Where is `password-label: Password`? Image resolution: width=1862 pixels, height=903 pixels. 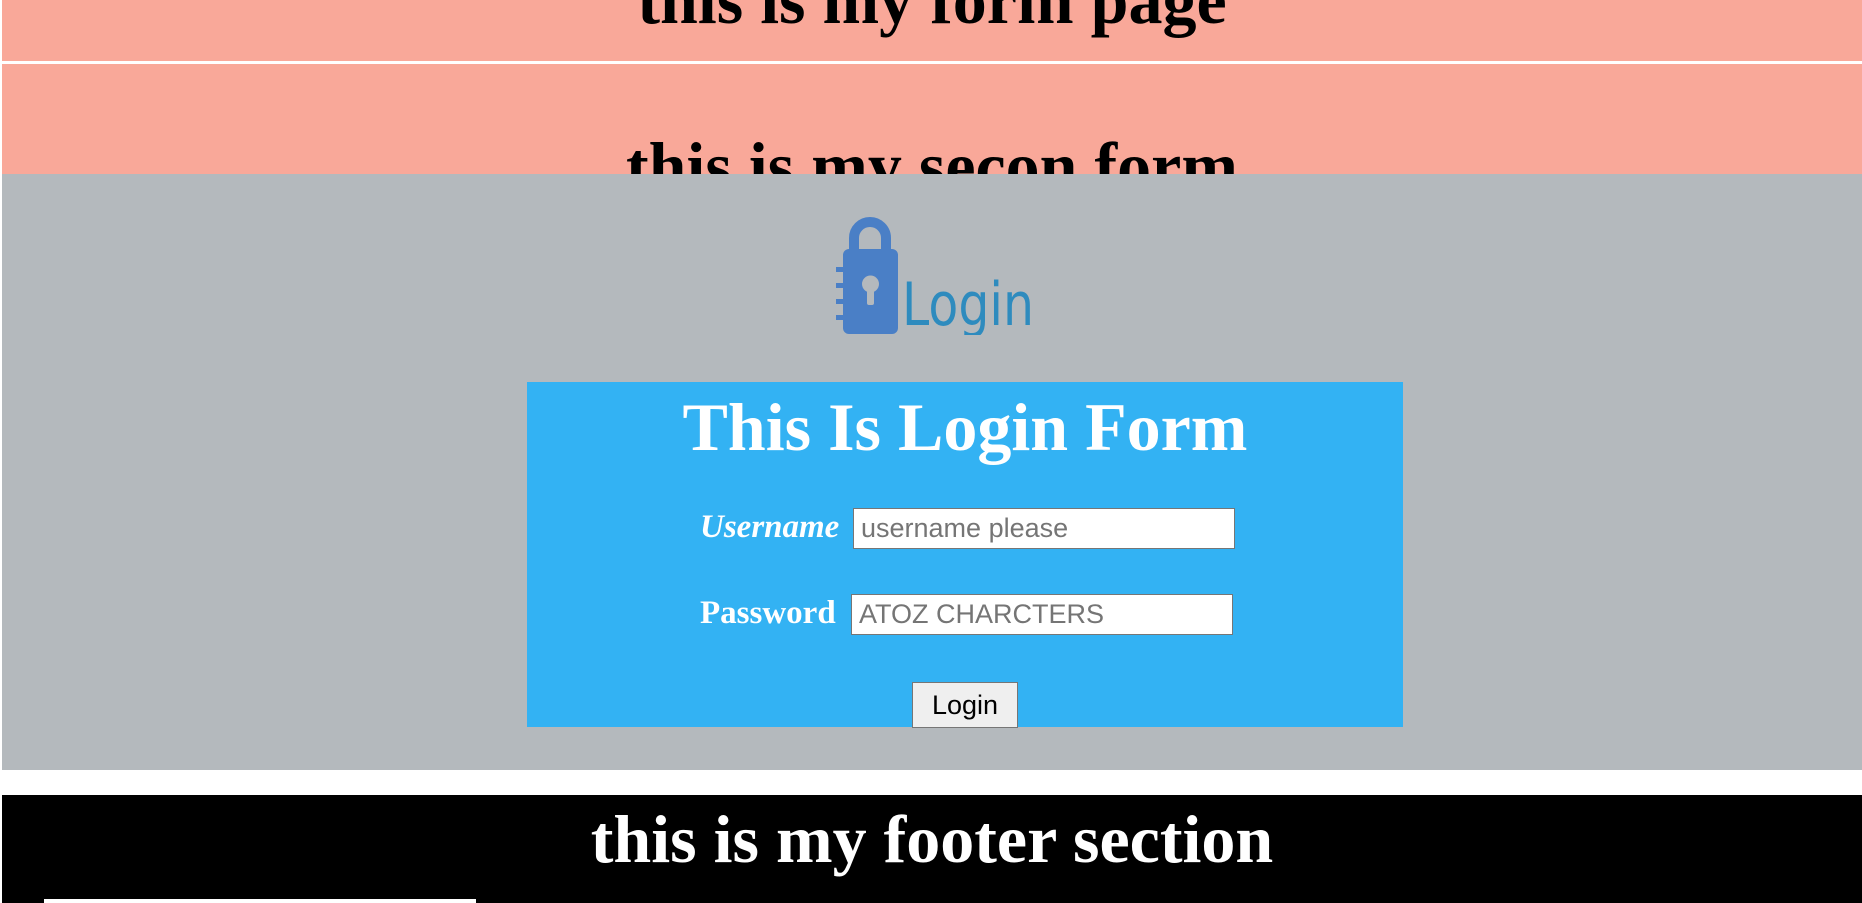
password-label: Password is located at coordinates (768, 613).